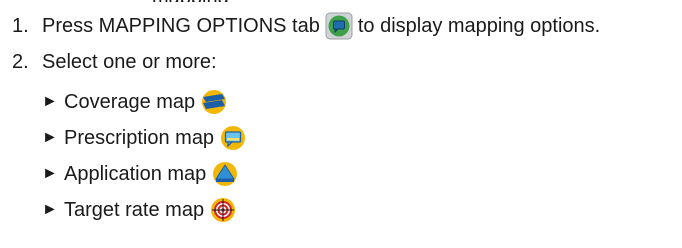 Image resolution: width=682 pixels, height=248 pixels. I want to click on coverage-map-icon, so click(214, 102).